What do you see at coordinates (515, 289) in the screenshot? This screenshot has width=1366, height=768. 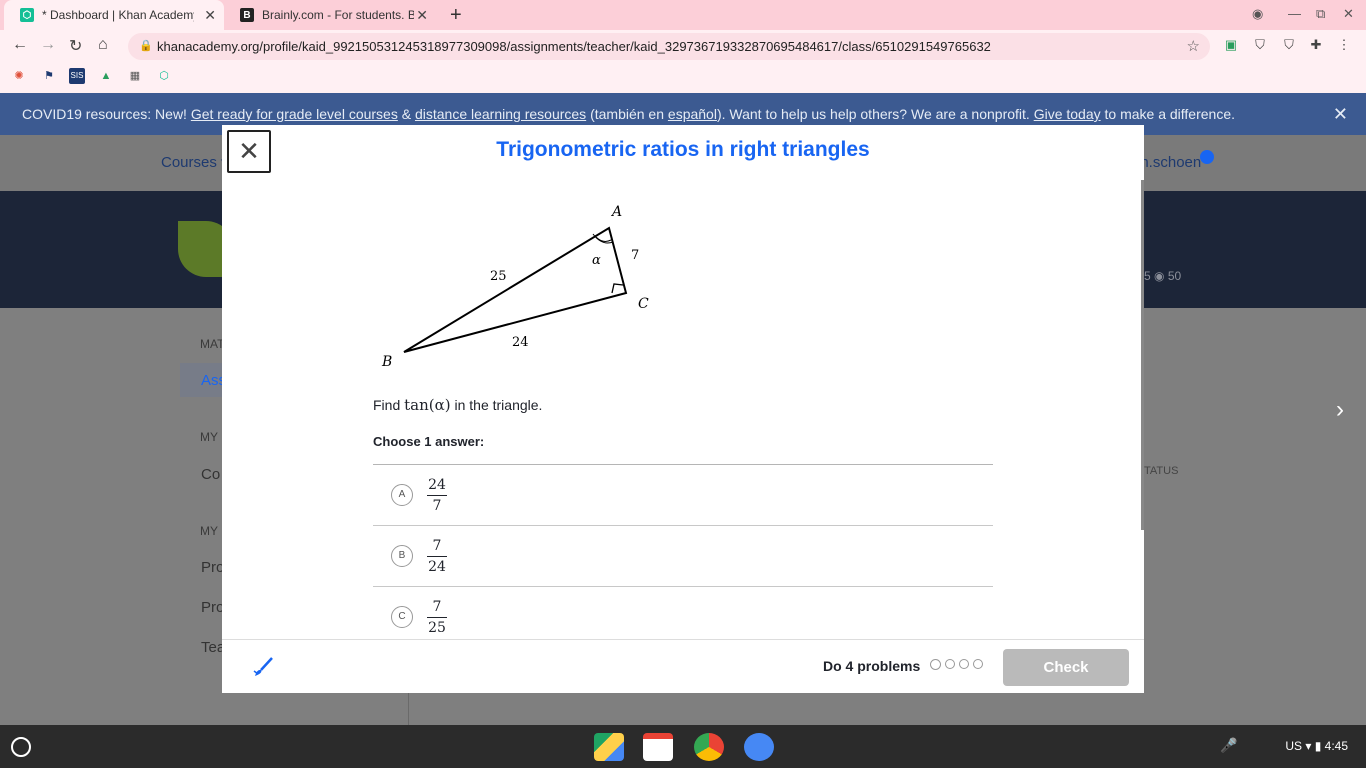 I see `triangle-shape` at bounding box center [515, 289].